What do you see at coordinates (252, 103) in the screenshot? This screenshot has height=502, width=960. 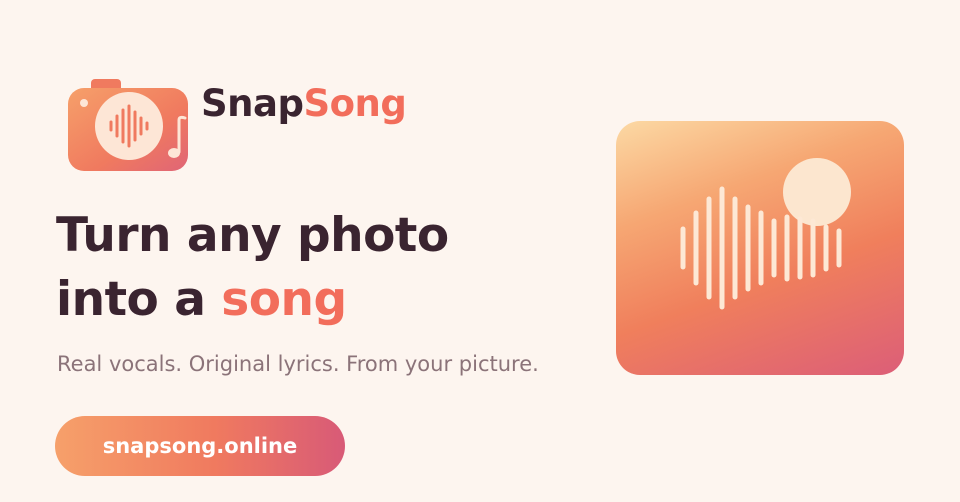 I see `brand-name-part1: Snap` at bounding box center [252, 103].